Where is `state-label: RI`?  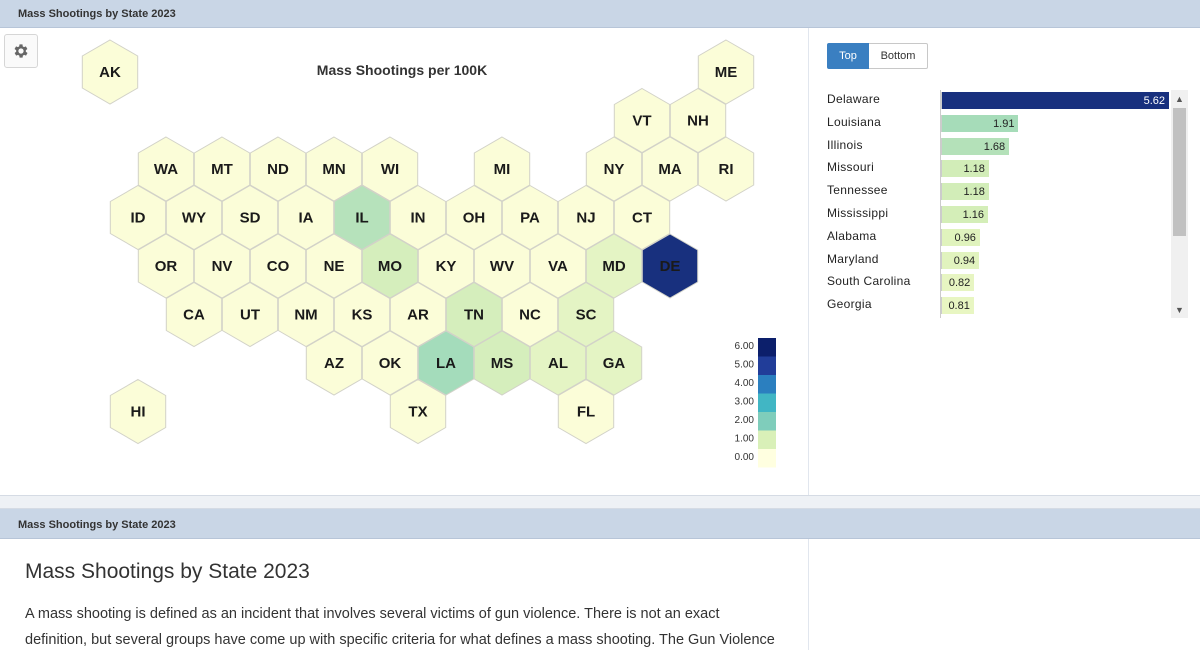
state-label: RI is located at coordinates (726, 169).